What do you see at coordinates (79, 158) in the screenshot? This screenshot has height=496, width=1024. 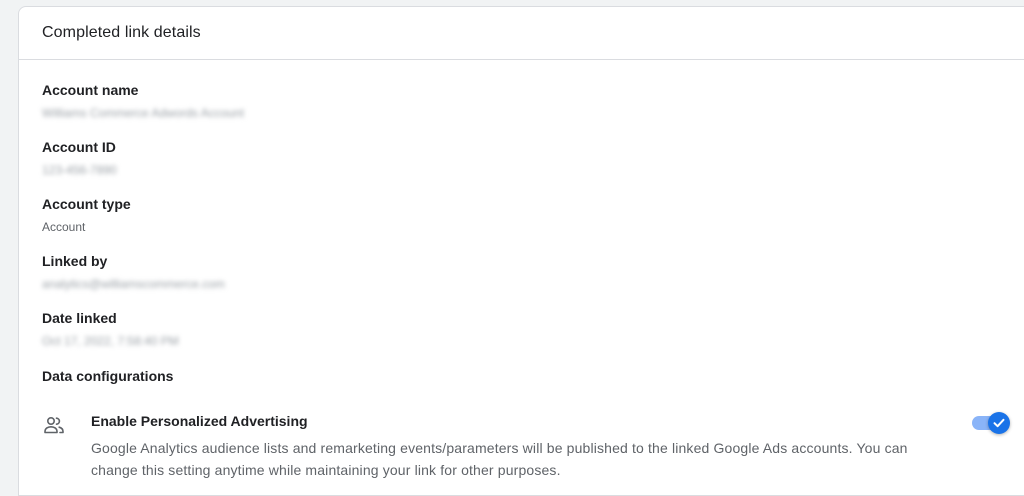 I see `field-account-id: Account ID 123-456-7890` at bounding box center [79, 158].